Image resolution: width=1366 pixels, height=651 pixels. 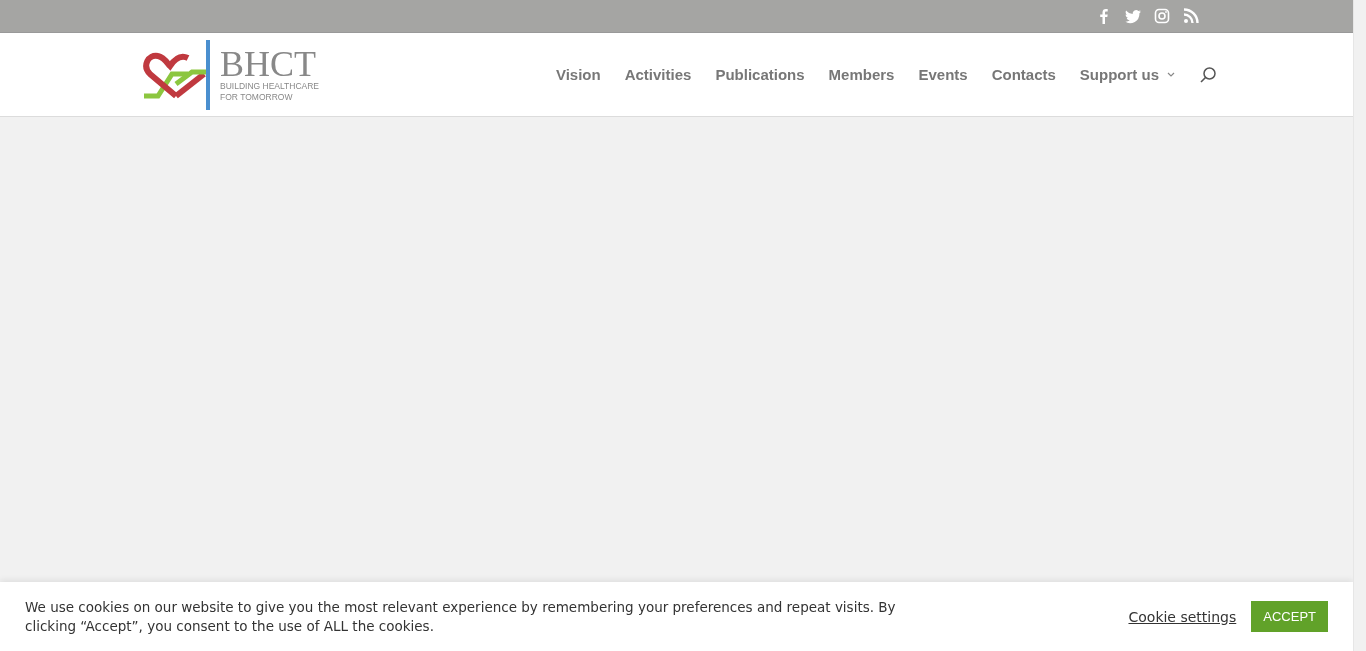 What do you see at coordinates (1133, 16) in the screenshot?
I see `twitter-icon` at bounding box center [1133, 16].